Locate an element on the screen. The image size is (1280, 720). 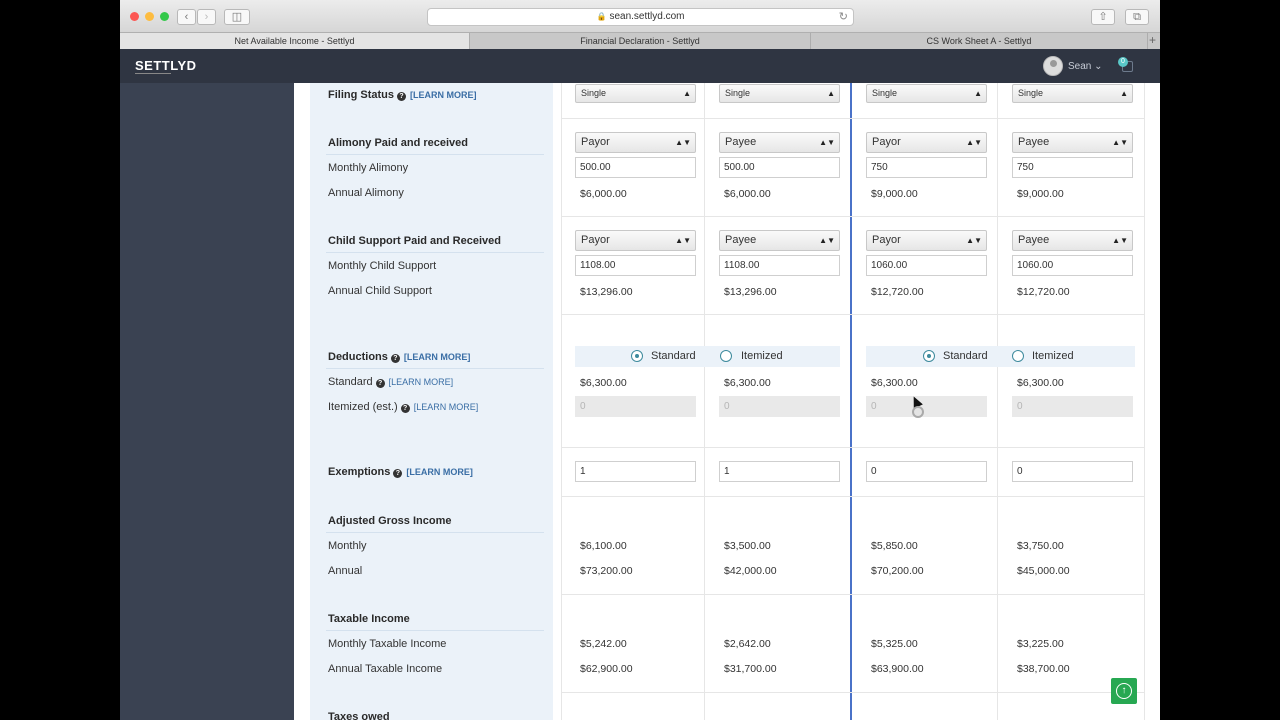
scroll-to-top-button: ↑ is located at coordinates (1124, 691).